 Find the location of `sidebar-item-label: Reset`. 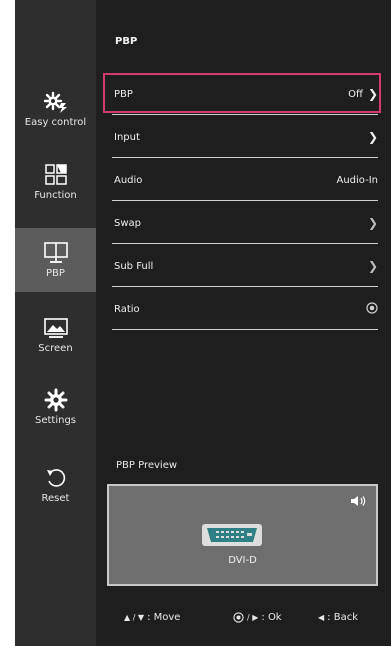

sidebar-item-label: Reset is located at coordinates (55, 498).